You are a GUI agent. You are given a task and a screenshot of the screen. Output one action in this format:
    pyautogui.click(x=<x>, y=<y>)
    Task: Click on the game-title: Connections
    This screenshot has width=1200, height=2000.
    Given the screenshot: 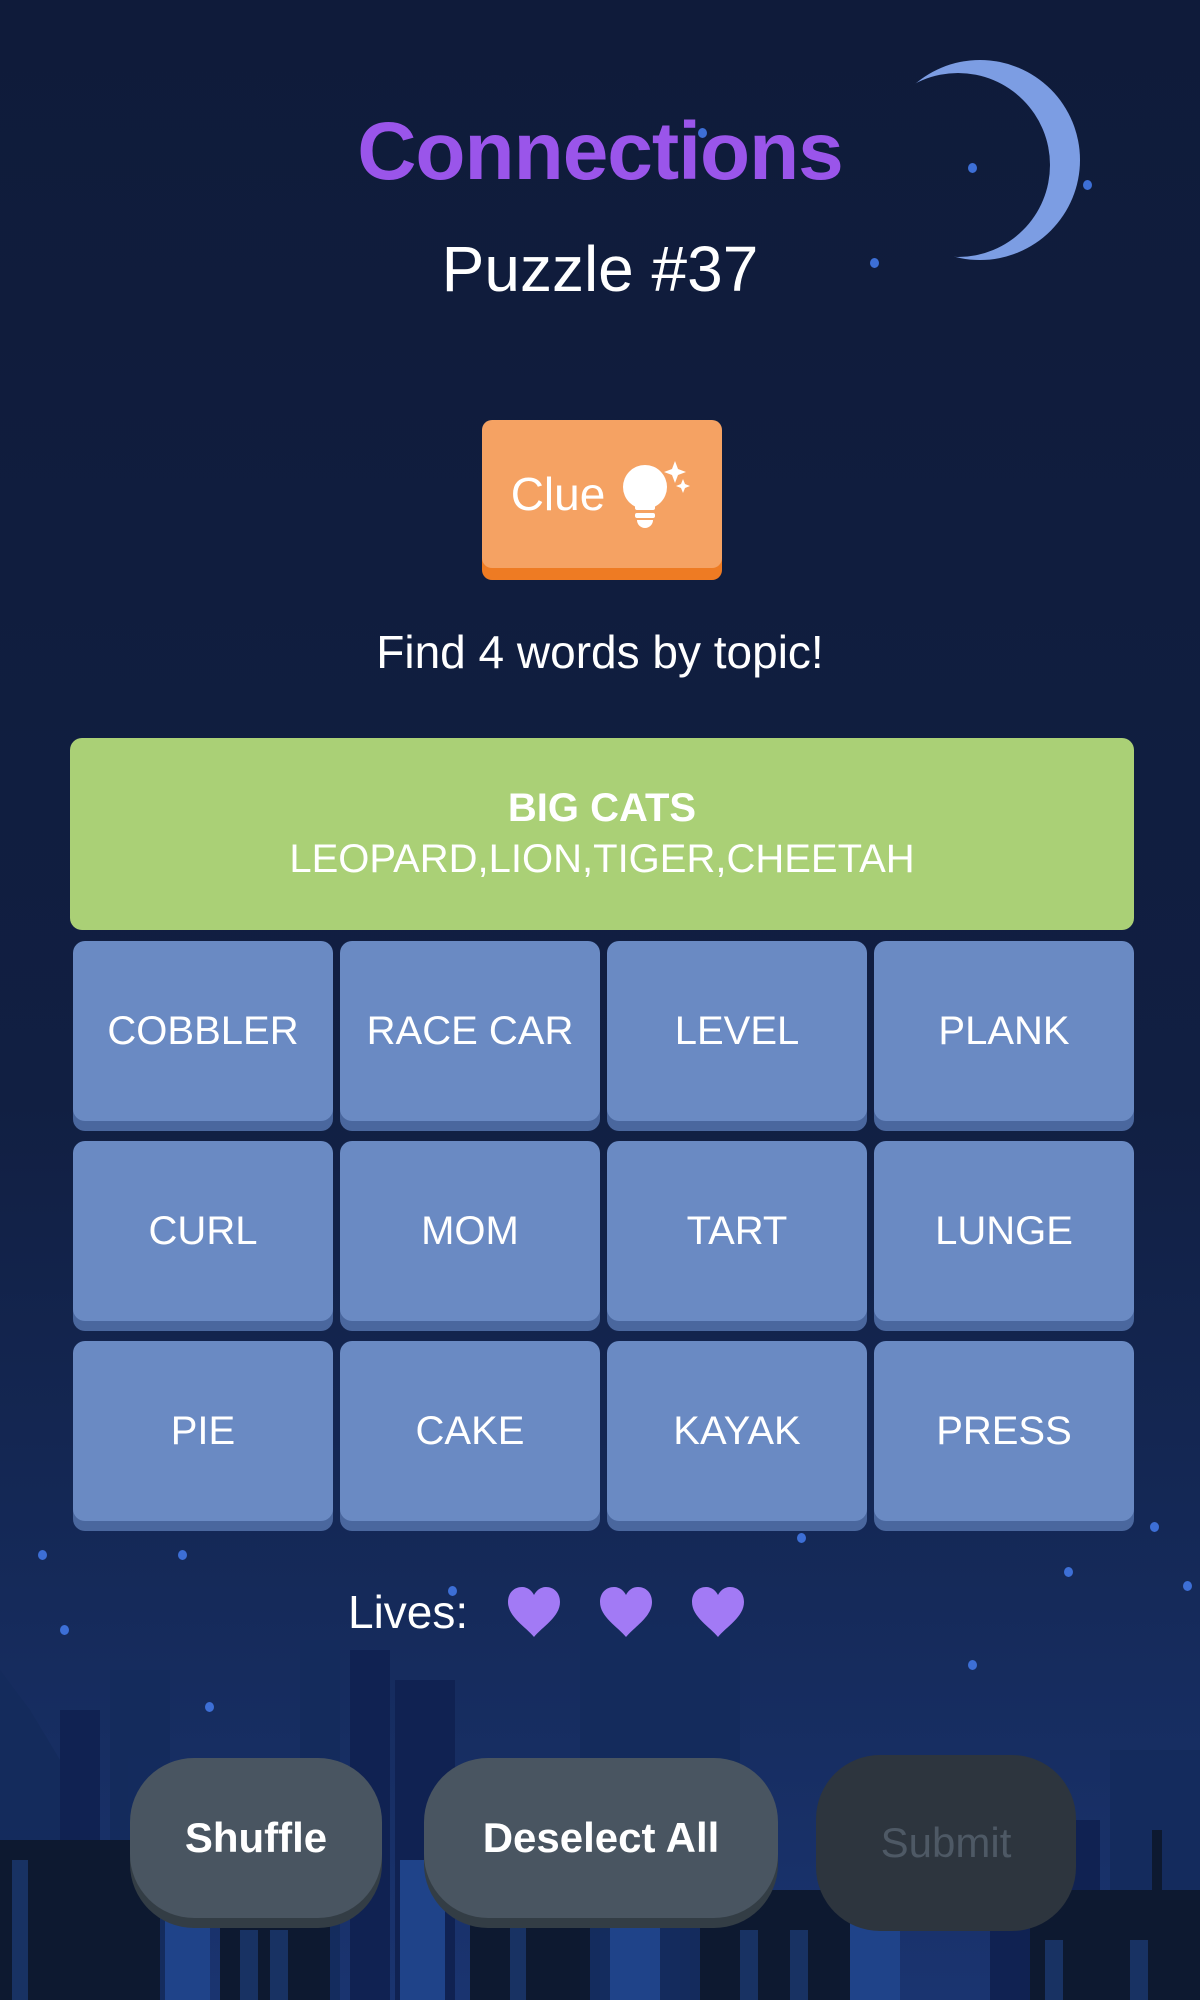 What is the action you would take?
    pyautogui.click(x=600, y=151)
    